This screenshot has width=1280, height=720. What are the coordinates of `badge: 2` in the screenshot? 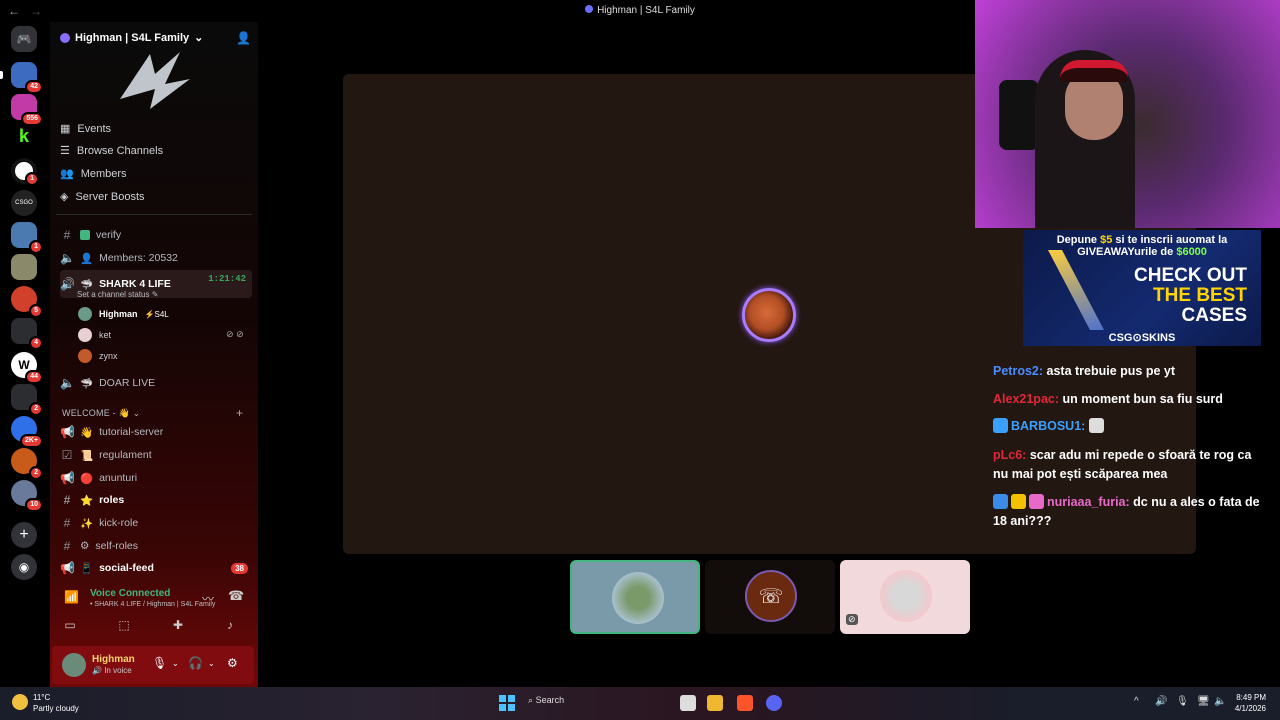 It's located at (36, 473).